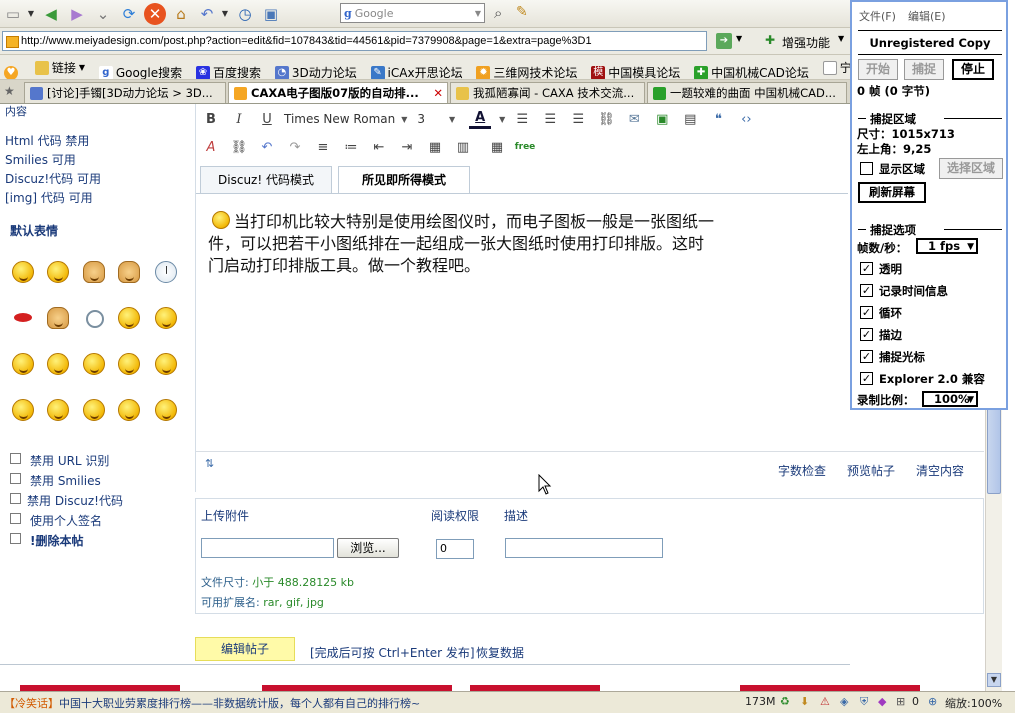 Image resolution: width=1015 pixels, height=713 pixels. Describe the element at coordinates (806, 42) in the screenshot. I see `enhance-button: 增强功能` at that location.